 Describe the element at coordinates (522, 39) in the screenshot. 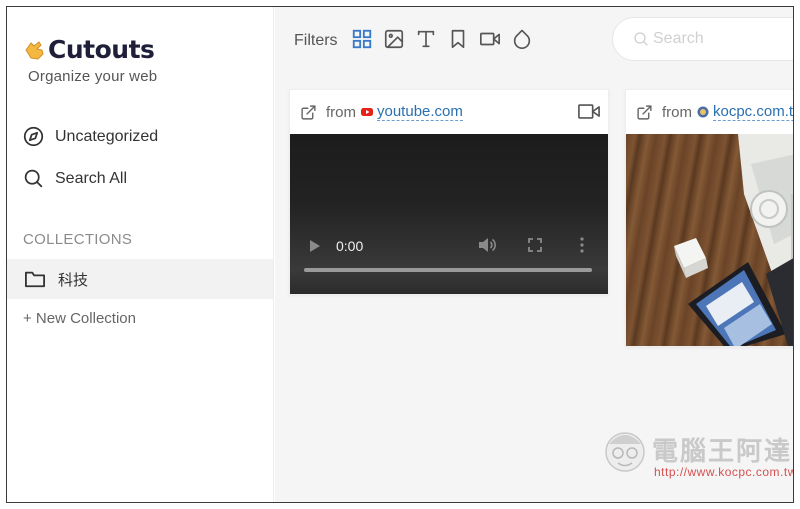

I see `drop-icon` at that location.